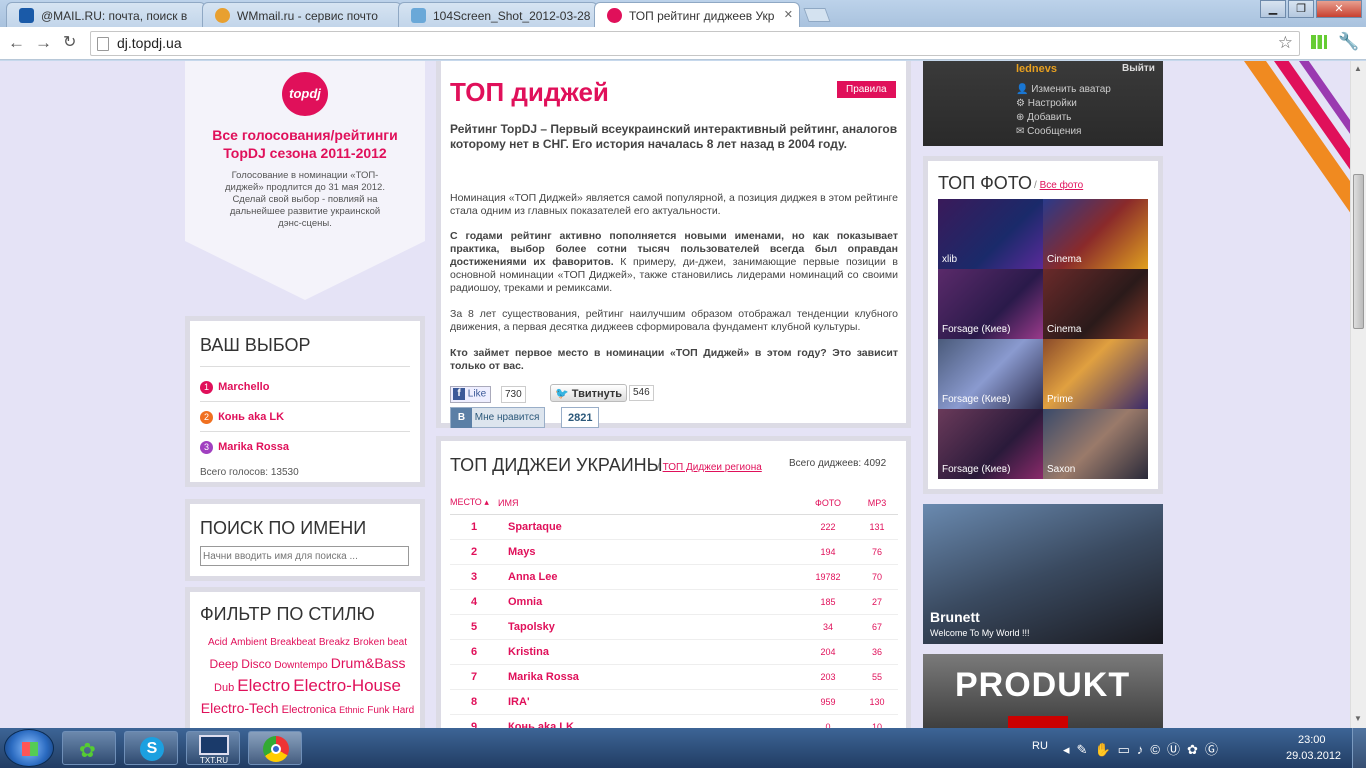 The width and height of the screenshot is (1366, 768). What do you see at coordinates (1043, 574) in the screenshot?
I see `brunett-banner: Brunett Welcome To My World !!!` at bounding box center [1043, 574].